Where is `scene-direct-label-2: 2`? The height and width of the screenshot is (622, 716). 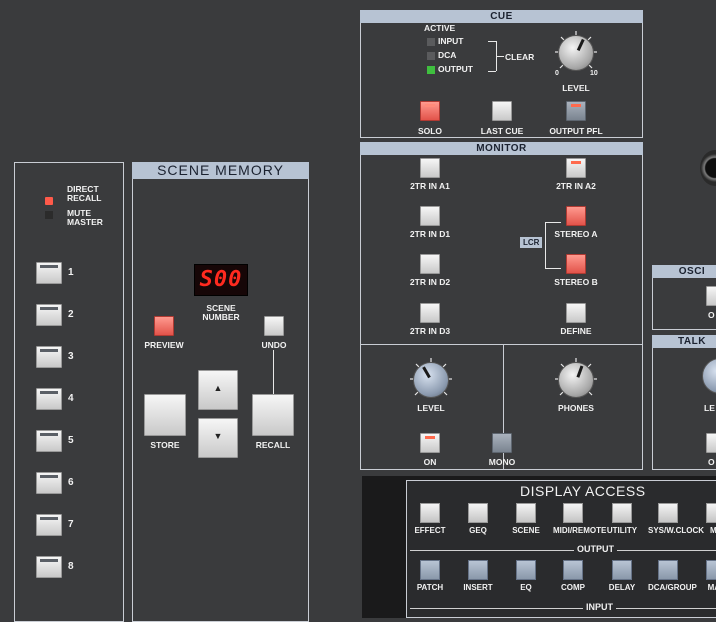 scene-direct-label-2: 2 is located at coordinates (71, 314).